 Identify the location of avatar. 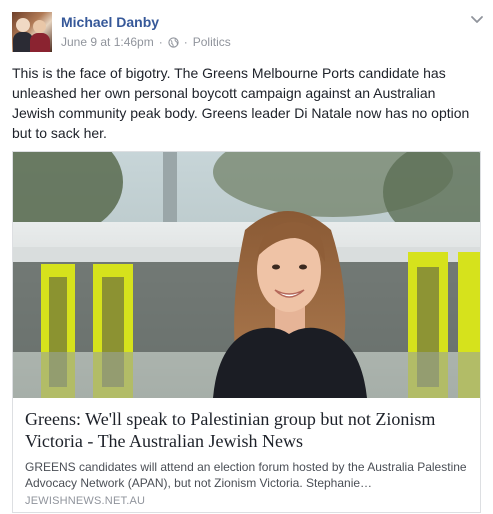
(32, 32).